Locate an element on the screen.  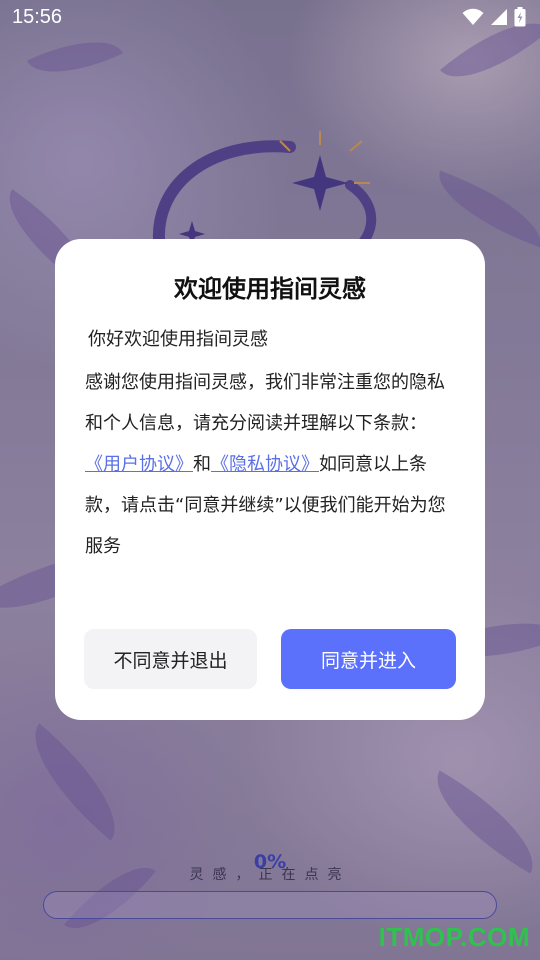
status-time: 15:56 is located at coordinates (37, 17).